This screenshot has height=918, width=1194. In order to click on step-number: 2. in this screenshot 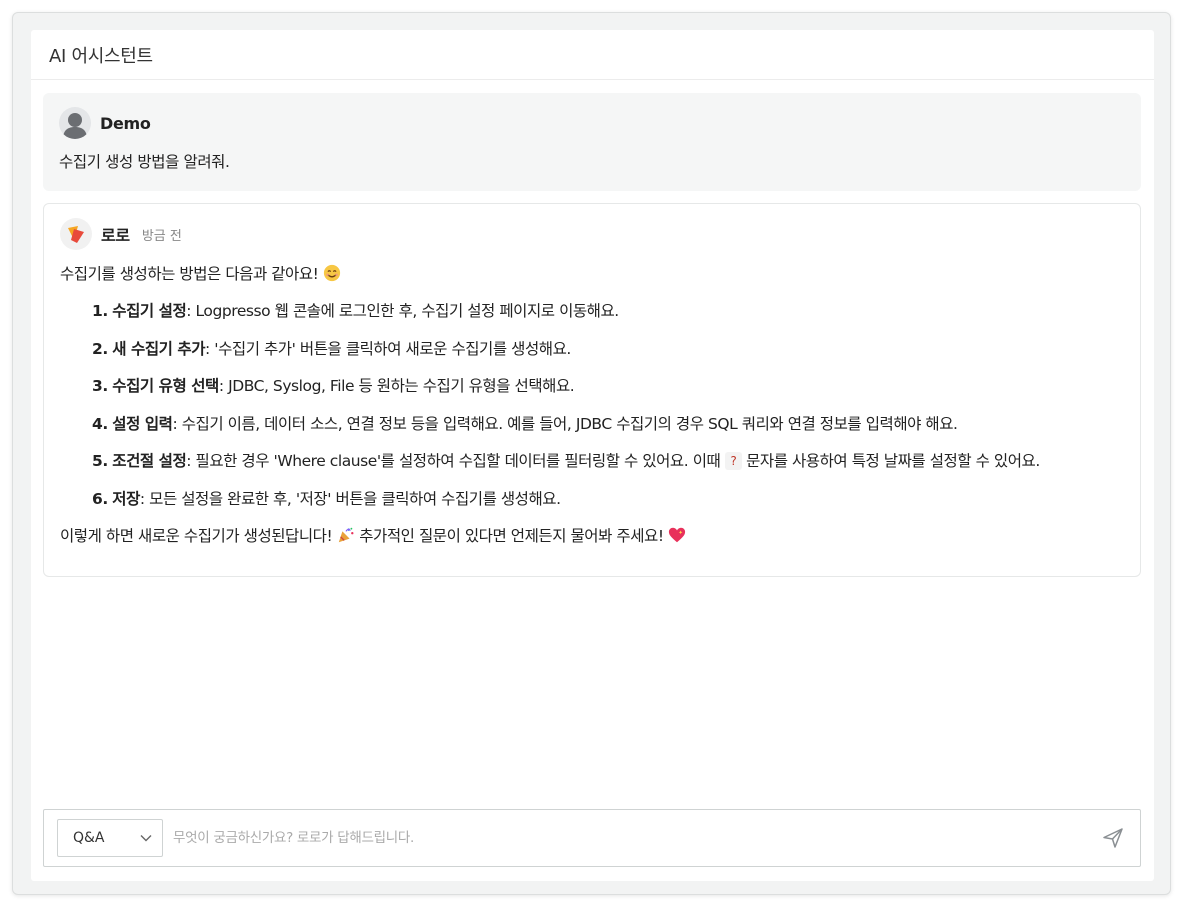, I will do `click(100, 348)`.